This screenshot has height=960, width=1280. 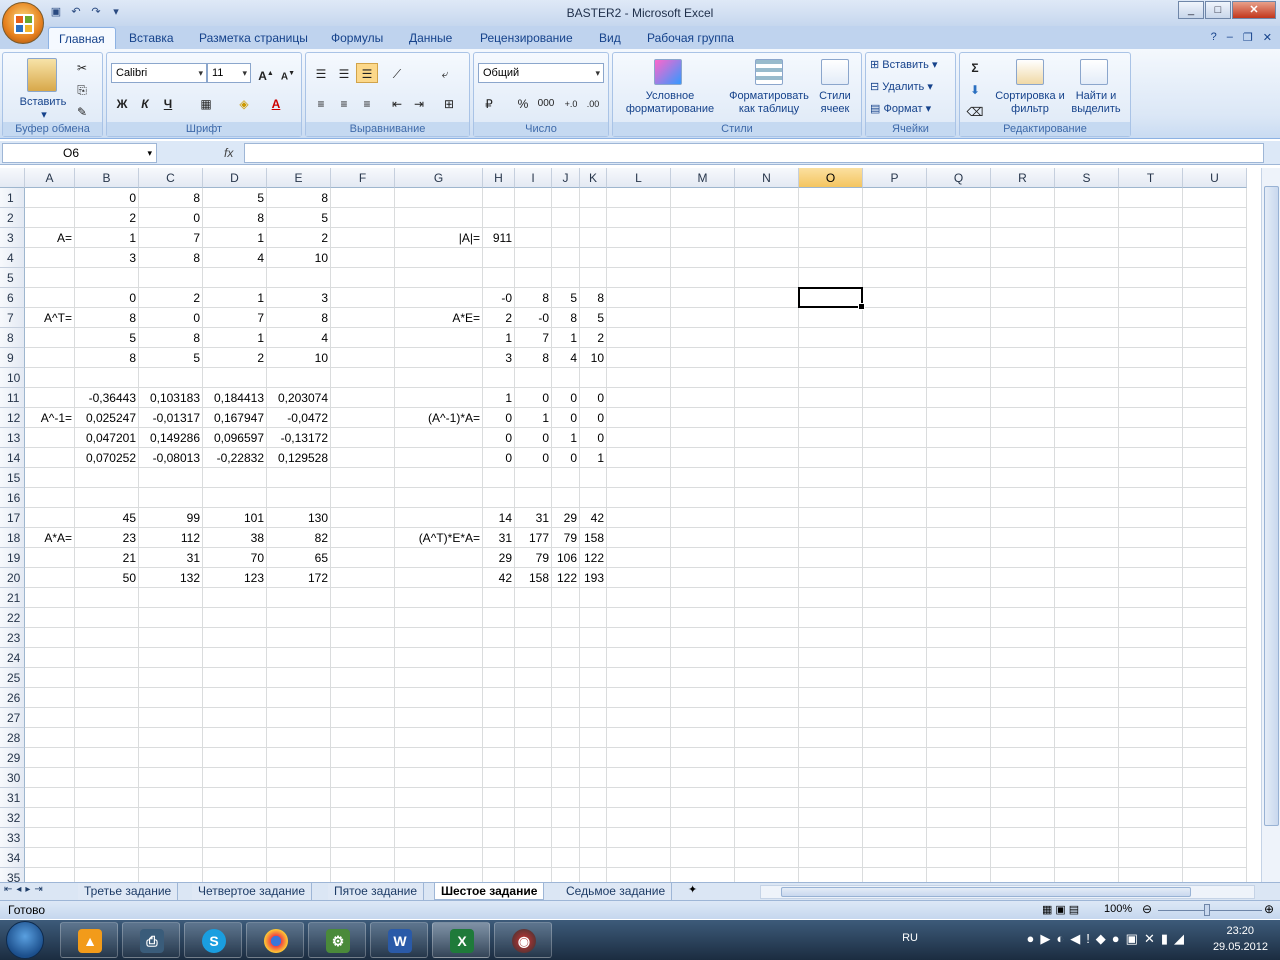 I want to click on cell-G3: |A|=, so click(x=439, y=238).